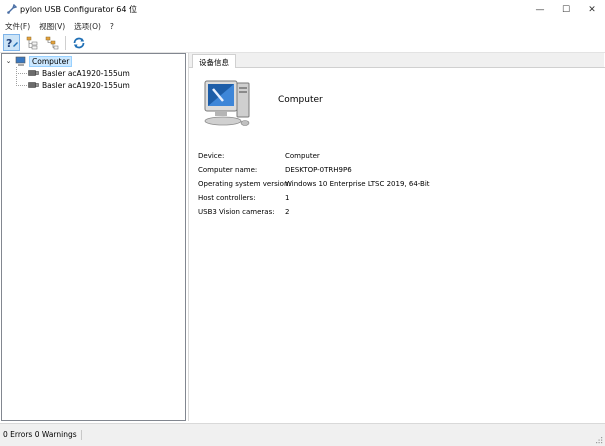 This screenshot has width=605, height=446. I want to click on menu-view: 视图(V), so click(52, 26).